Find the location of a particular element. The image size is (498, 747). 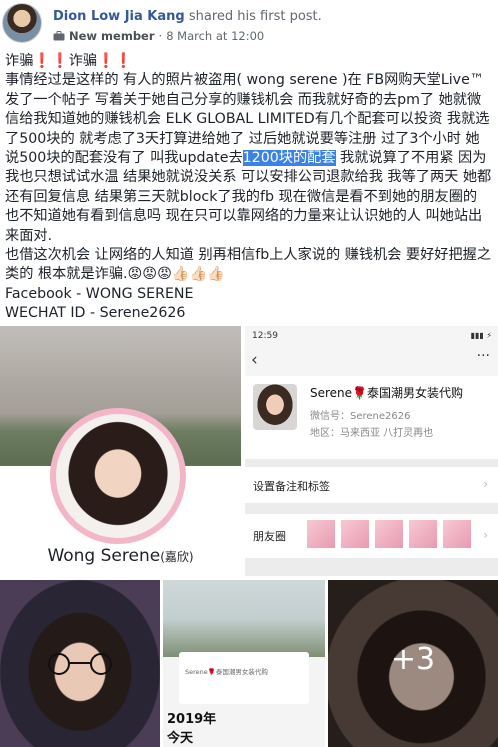

glasses-icon is located at coordinates (80, 664).